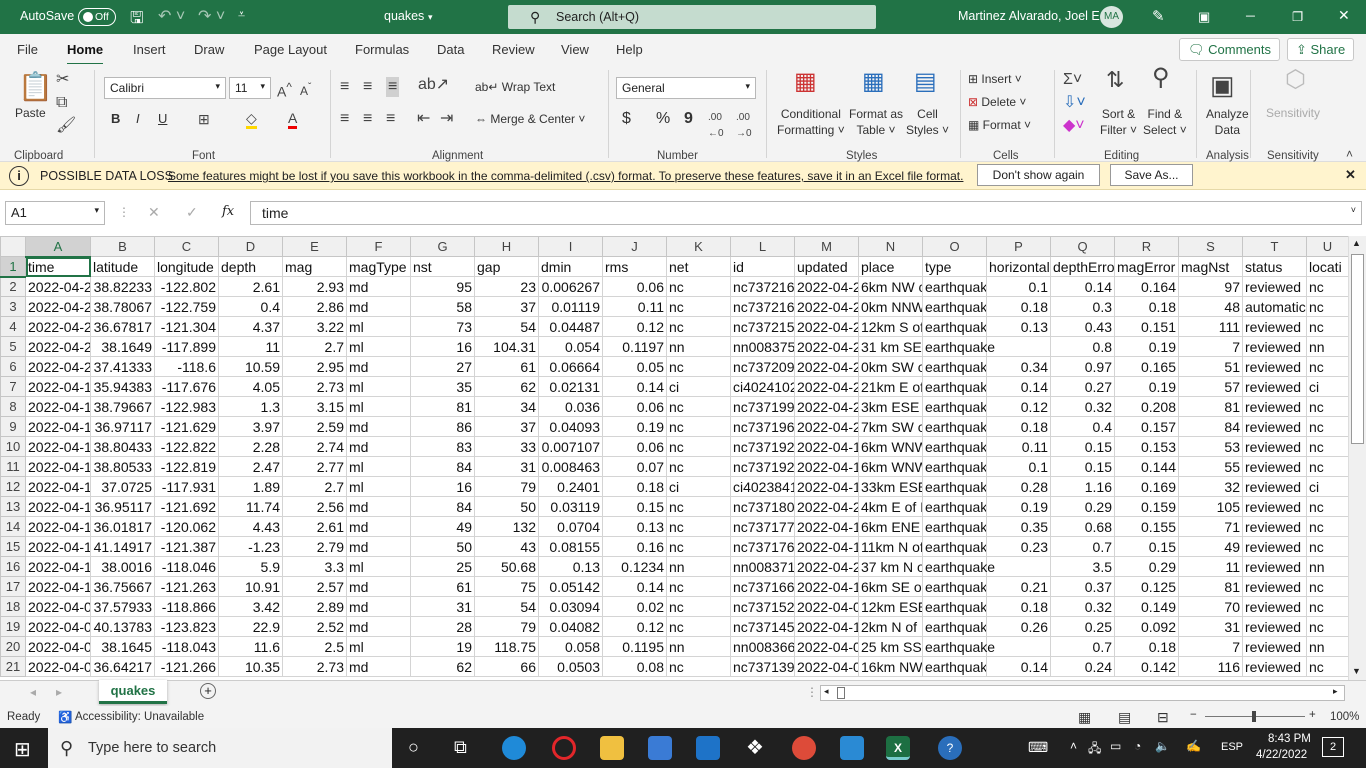  What do you see at coordinates (1146, 306) in the screenshot?
I see `cell-R3: 0.18` at bounding box center [1146, 306].